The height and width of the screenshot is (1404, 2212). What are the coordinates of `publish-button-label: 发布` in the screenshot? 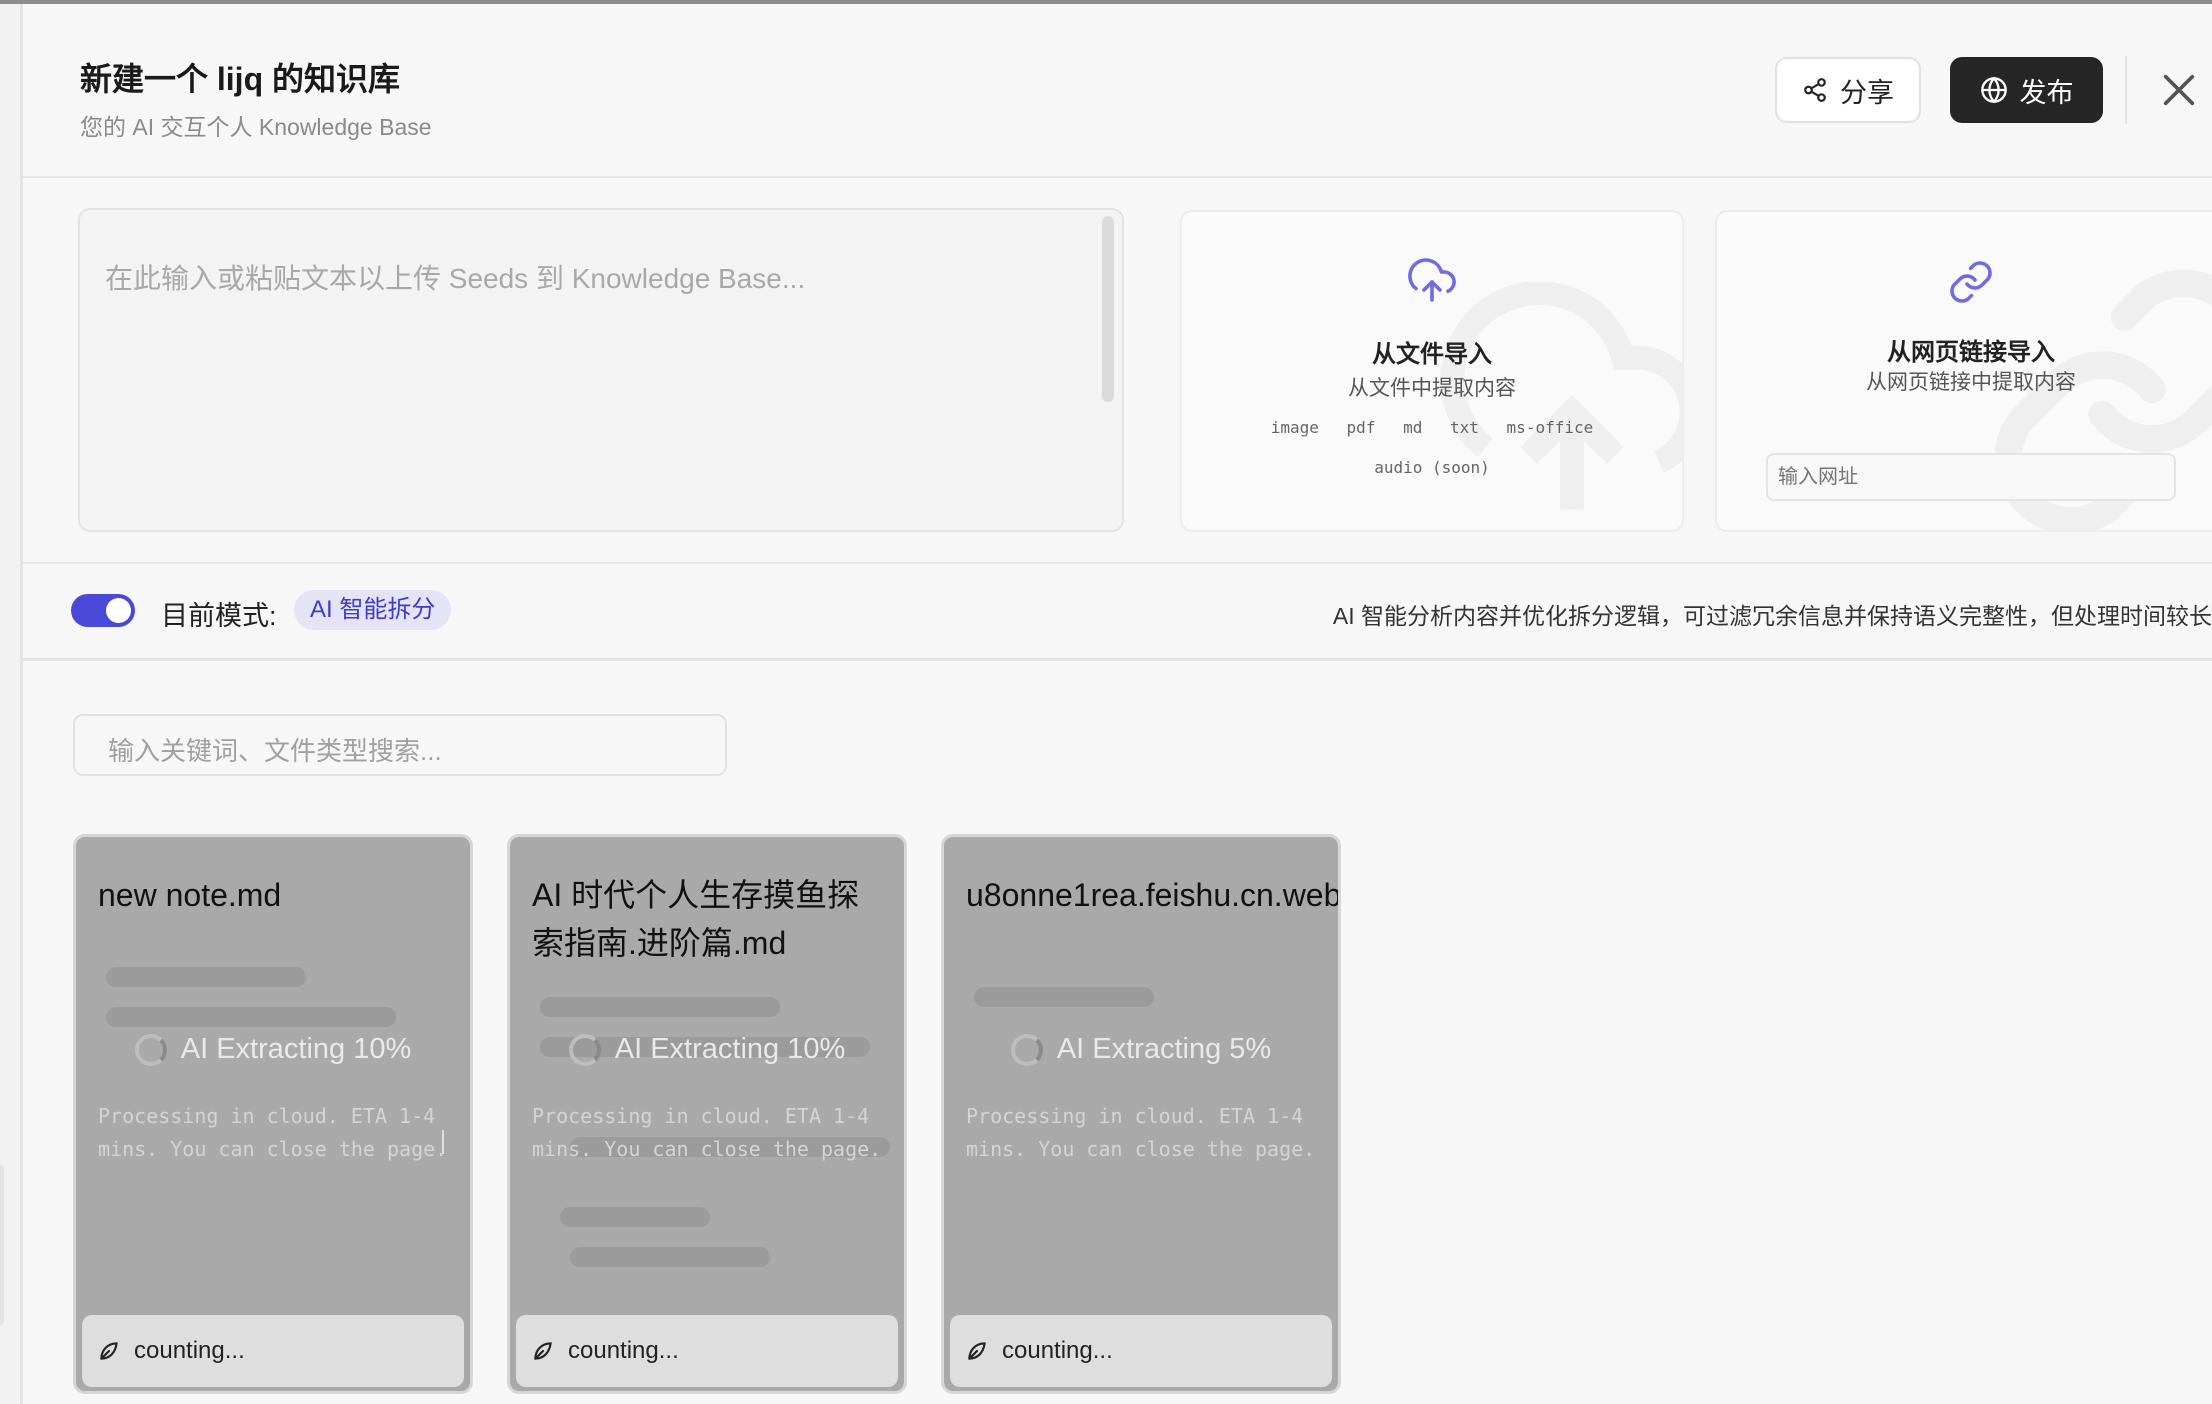 It's located at (2046, 92).